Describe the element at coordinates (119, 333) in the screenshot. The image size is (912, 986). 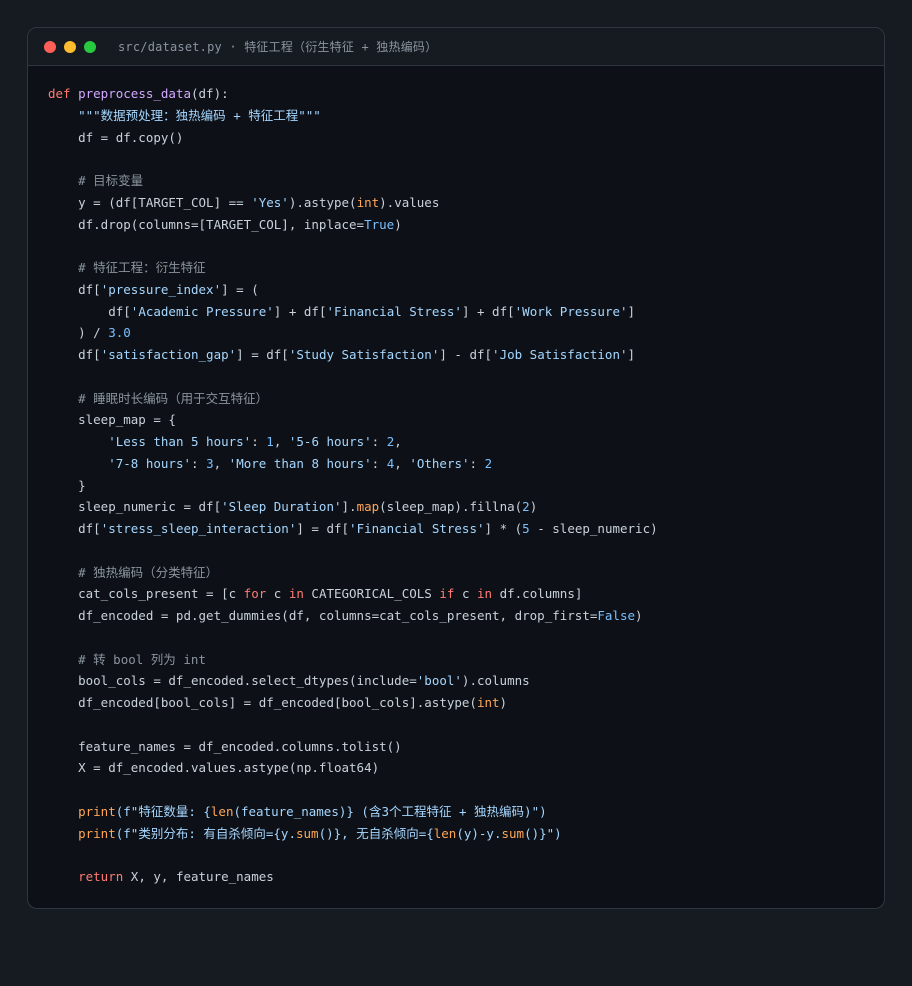
I see `code-token: 3.0` at that location.